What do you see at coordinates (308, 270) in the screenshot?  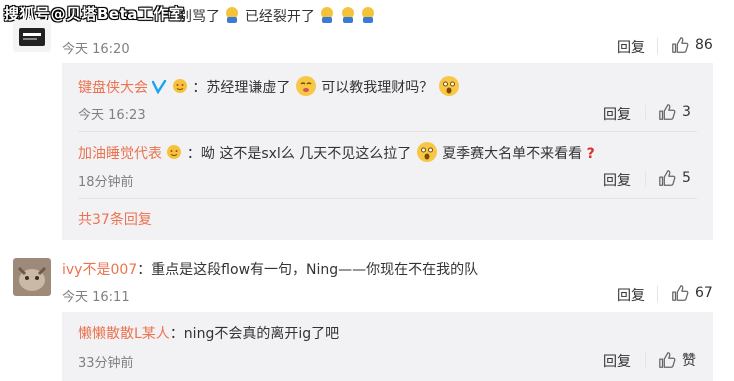 I see `comment-content: ：重点是这段flow有一句，Ning——你现在不在我的队` at bounding box center [308, 270].